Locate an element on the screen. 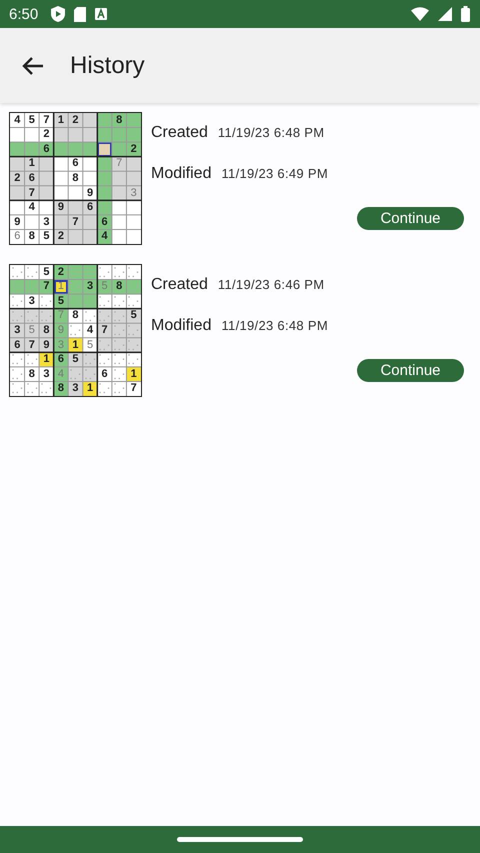 The height and width of the screenshot is (853, 480). wifi-icon is located at coordinates (420, 14).